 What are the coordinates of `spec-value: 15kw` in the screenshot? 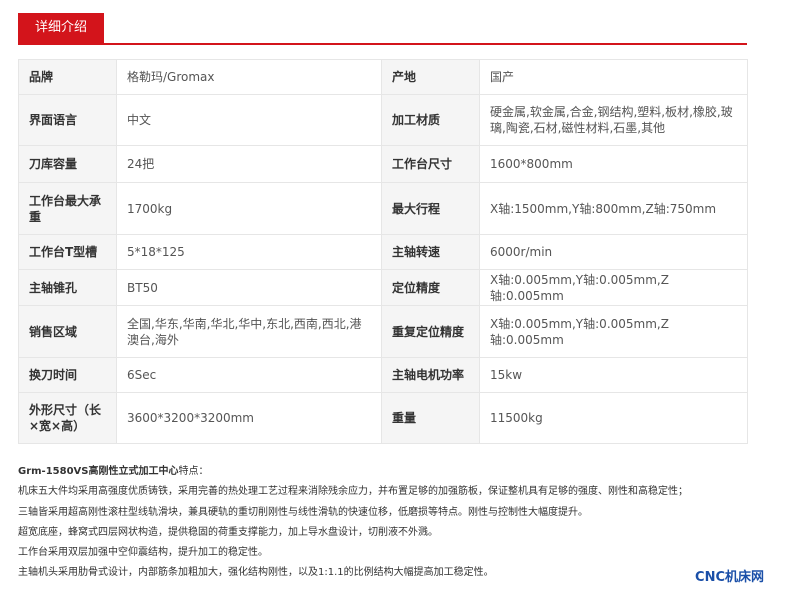 It's located at (613, 375).